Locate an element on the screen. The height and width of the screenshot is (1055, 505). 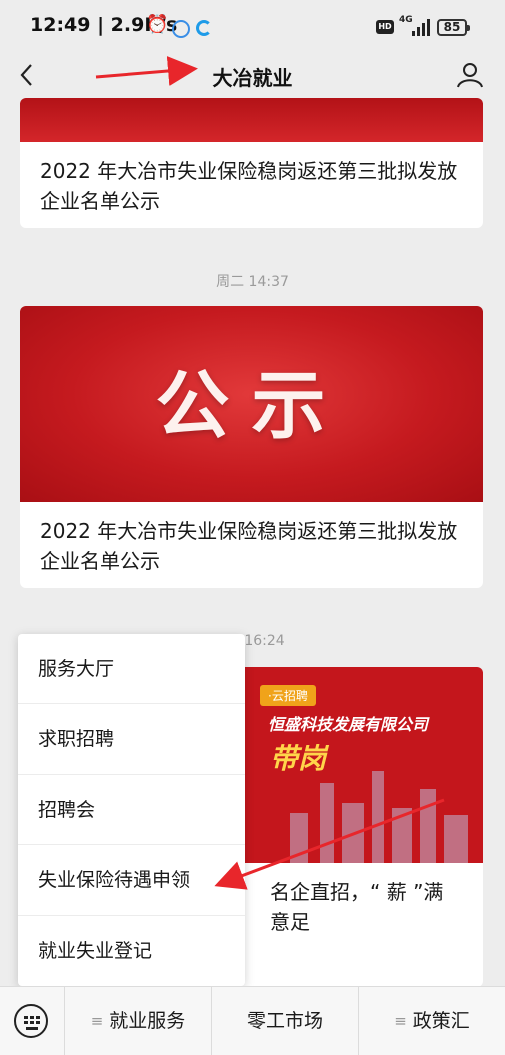
alarm-icon: ⏰ is located at coordinates (157, 24).